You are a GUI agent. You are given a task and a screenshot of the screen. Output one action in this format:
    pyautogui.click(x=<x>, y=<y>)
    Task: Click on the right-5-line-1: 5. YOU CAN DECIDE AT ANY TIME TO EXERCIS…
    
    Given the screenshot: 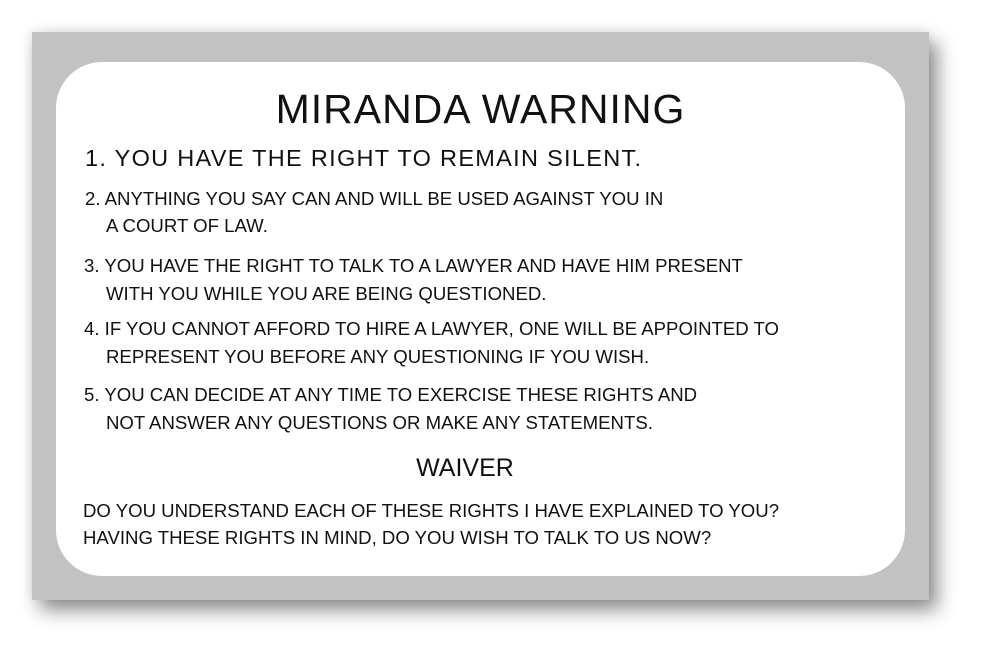 What is the action you would take?
    pyautogui.click(x=391, y=394)
    